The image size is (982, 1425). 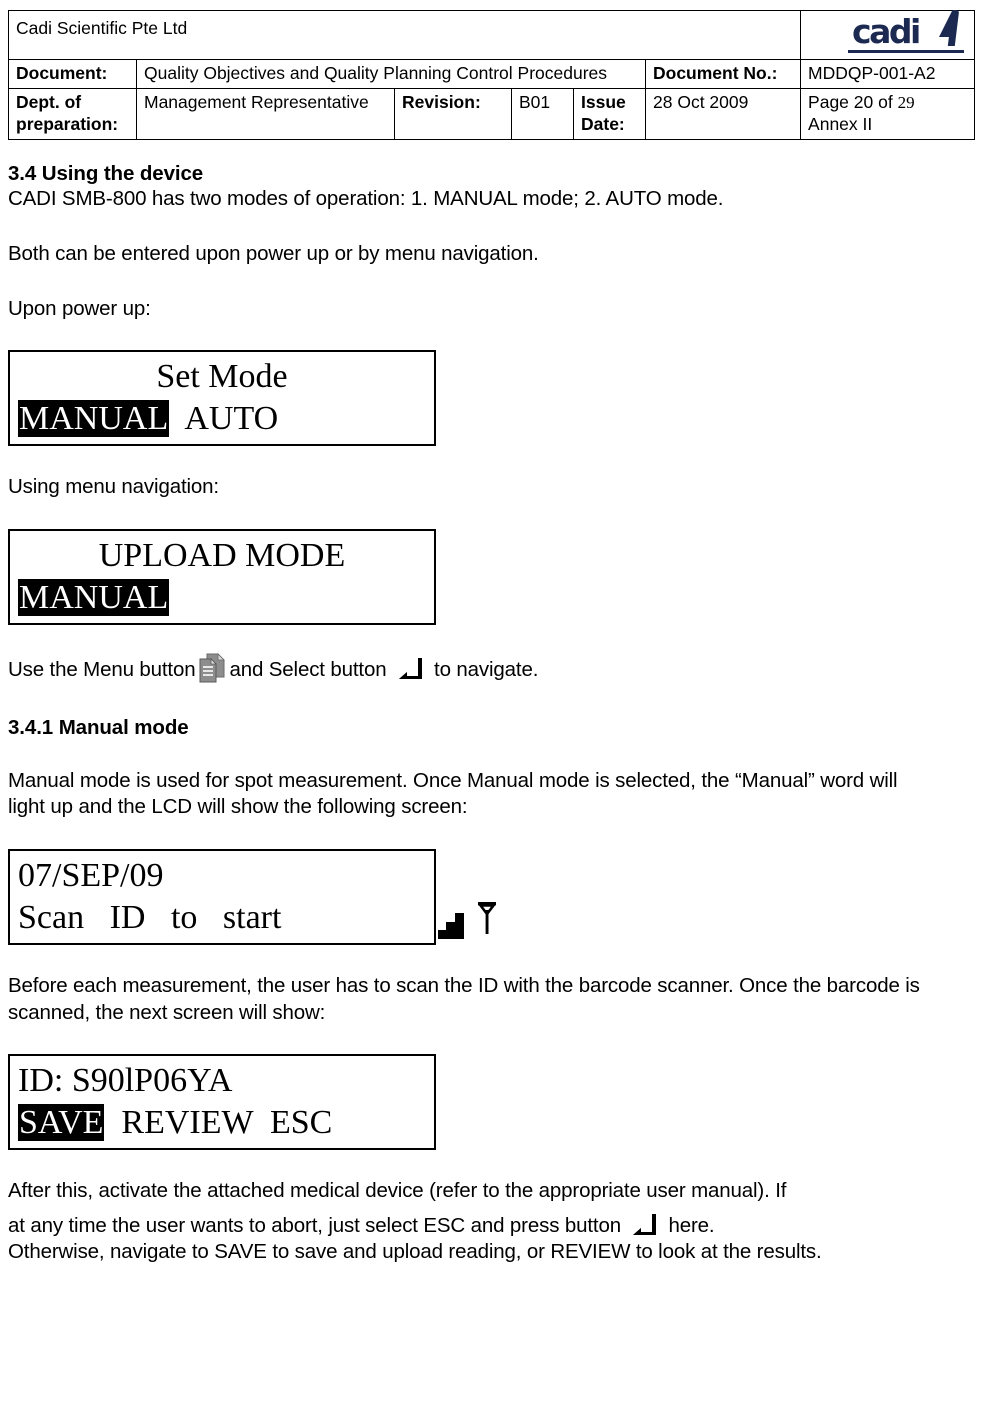 I want to click on cadi-logo: cadi, so click(x=888, y=35).